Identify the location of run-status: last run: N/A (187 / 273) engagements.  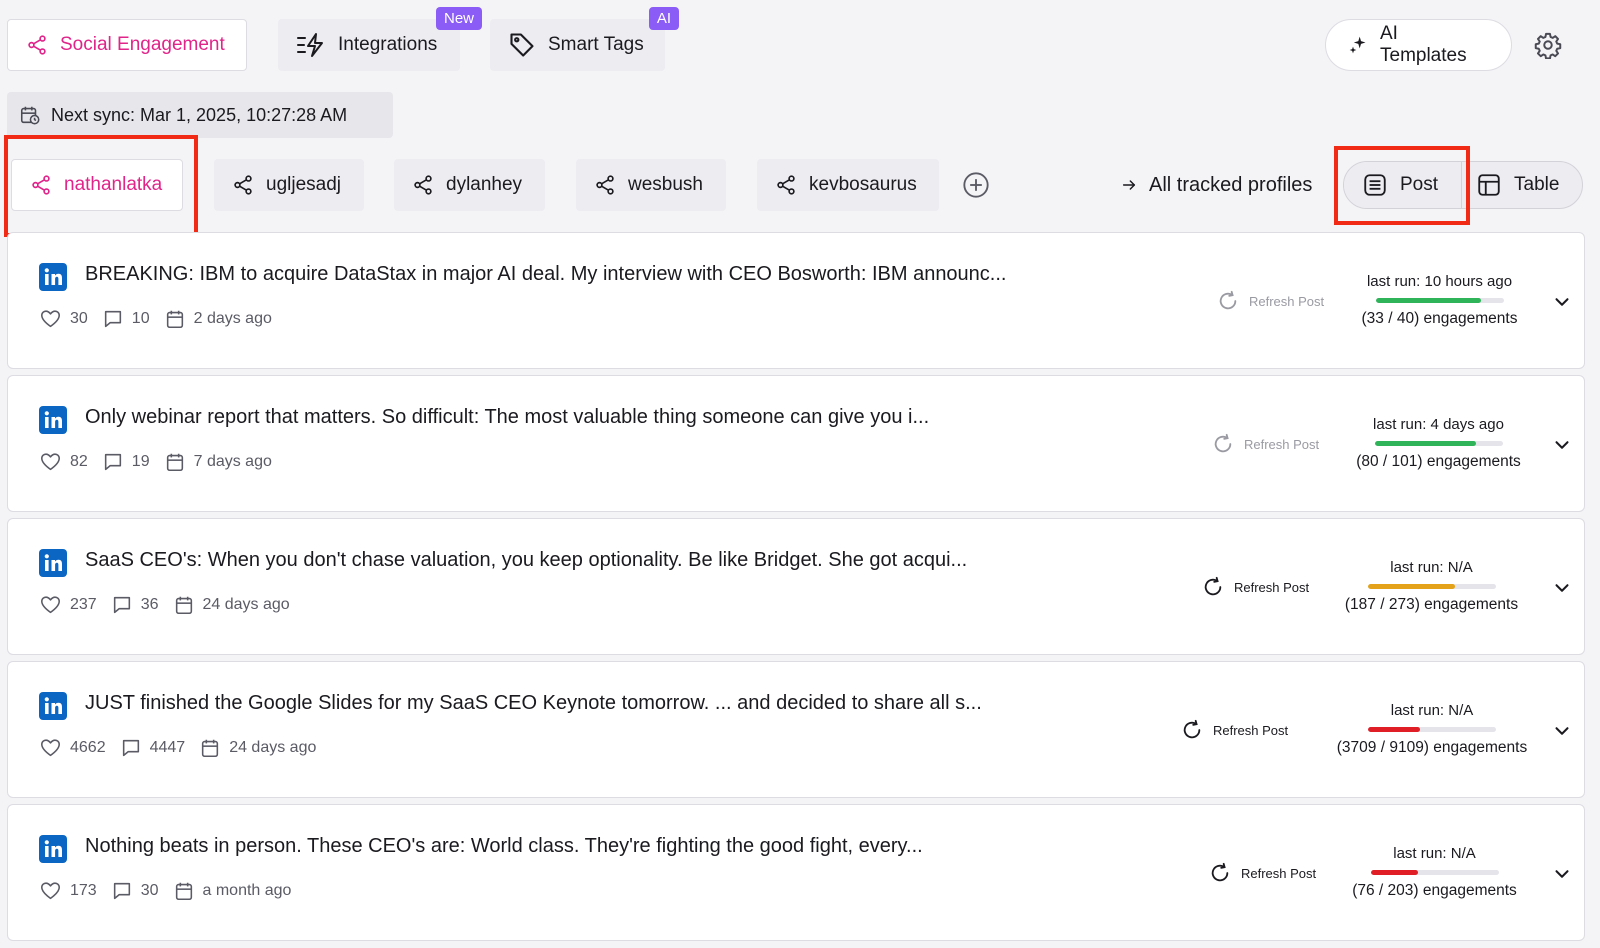
(1431, 586).